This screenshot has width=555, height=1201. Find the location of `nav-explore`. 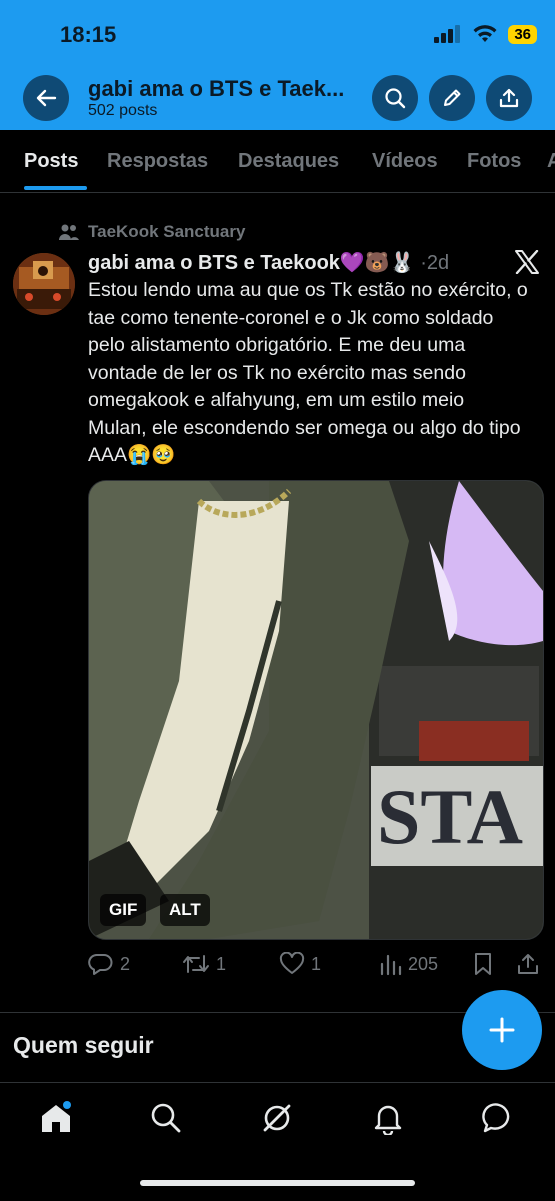

nav-explore is located at coordinates (166, 1118).